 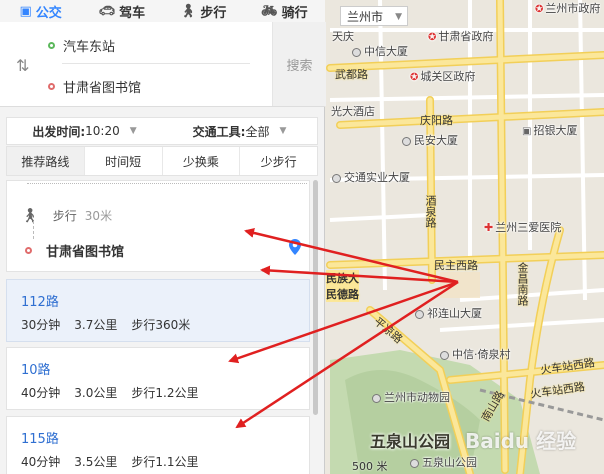 I want to click on location-pin-icon, so click(x=295, y=247).